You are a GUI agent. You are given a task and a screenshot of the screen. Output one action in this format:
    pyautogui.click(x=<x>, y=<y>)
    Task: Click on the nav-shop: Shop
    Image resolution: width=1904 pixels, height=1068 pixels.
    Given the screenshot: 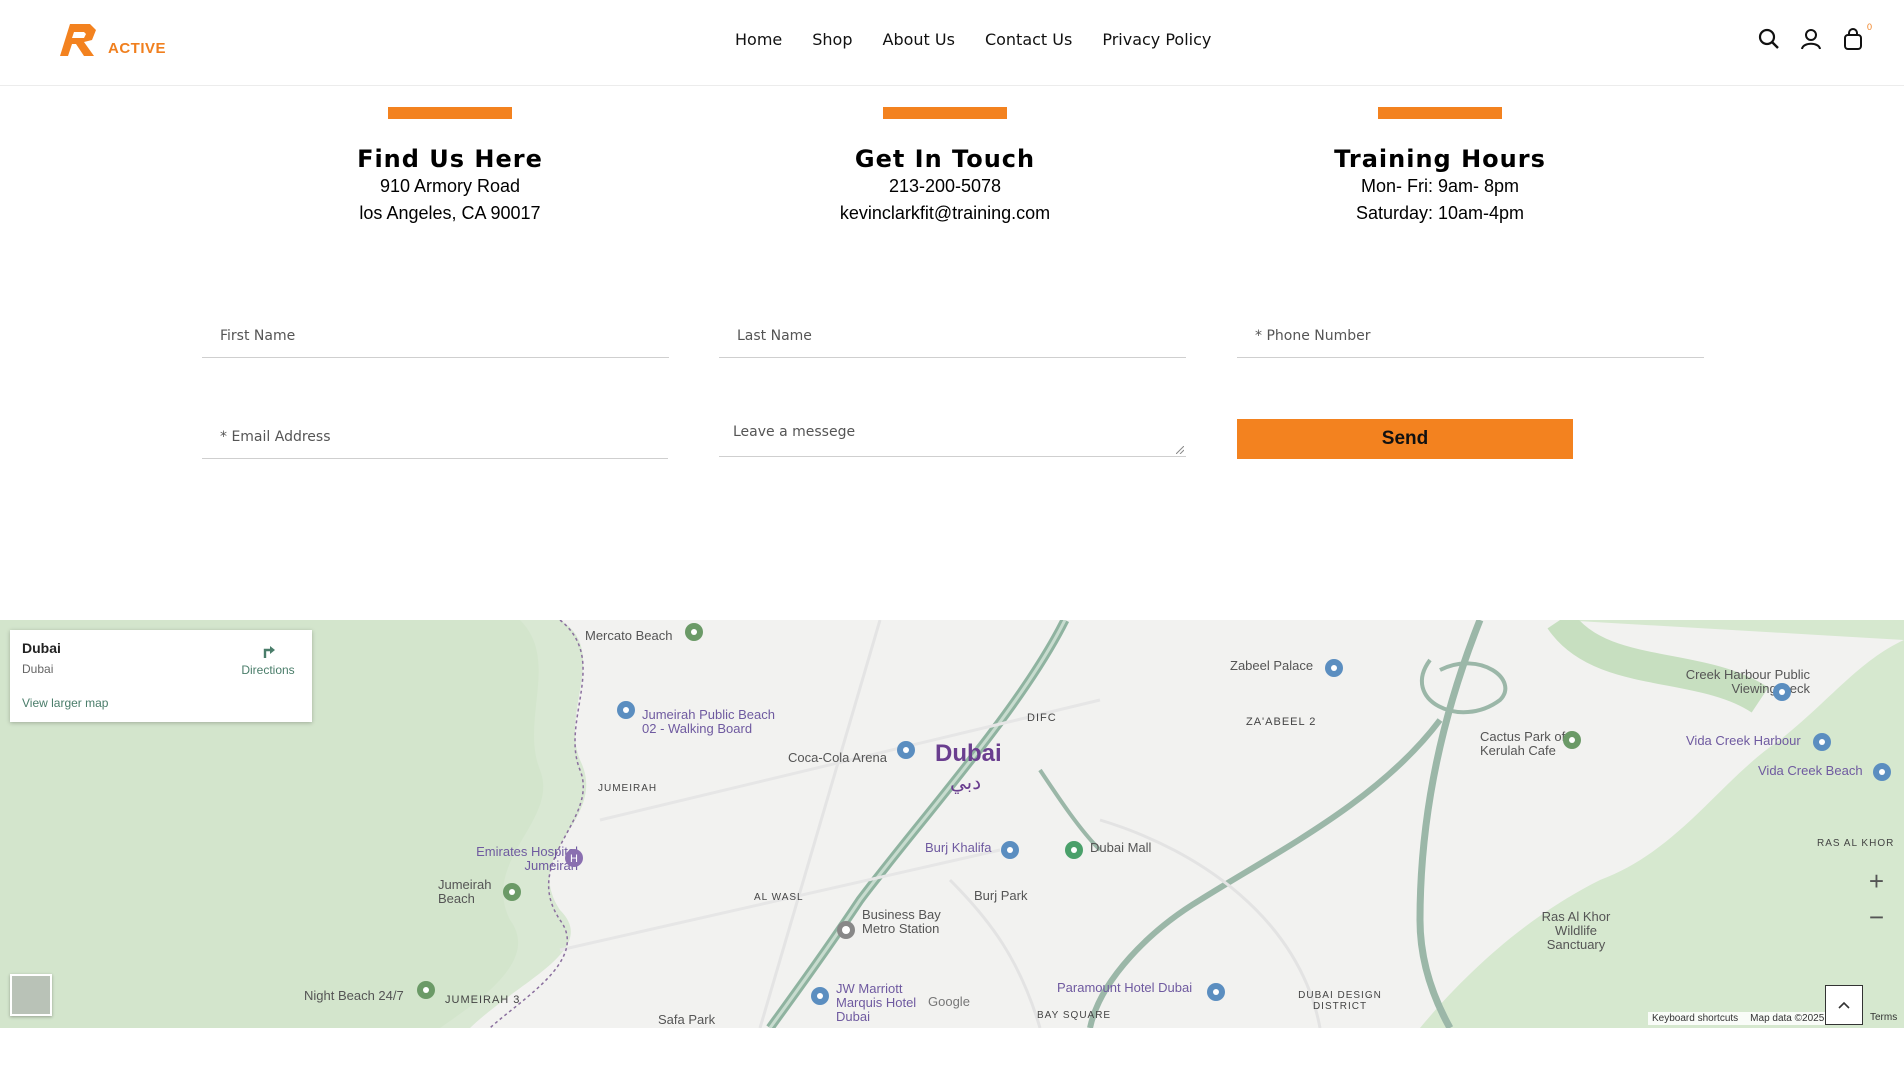 What is the action you would take?
    pyautogui.click(x=832, y=39)
    